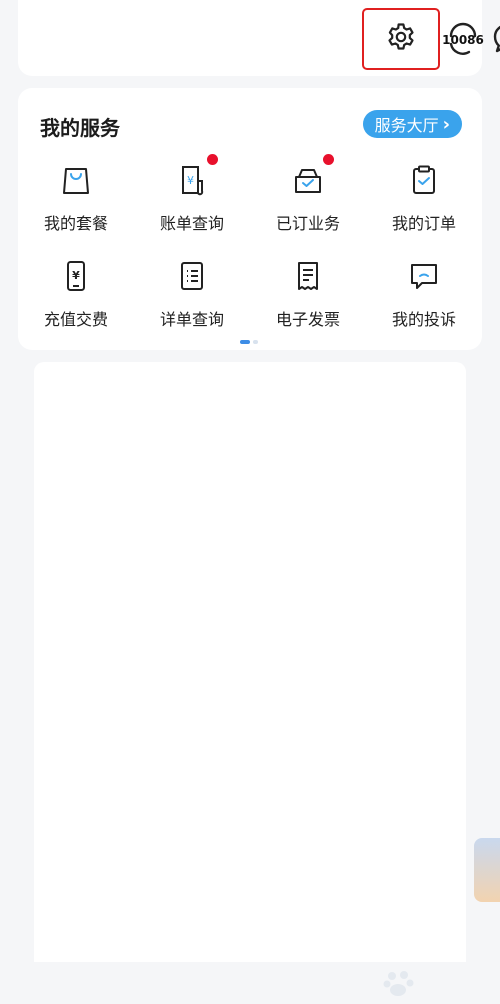  Describe the element at coordinates (76, 205) in the screenshot. I see `service-my-plan: 我的套餐` at that location.